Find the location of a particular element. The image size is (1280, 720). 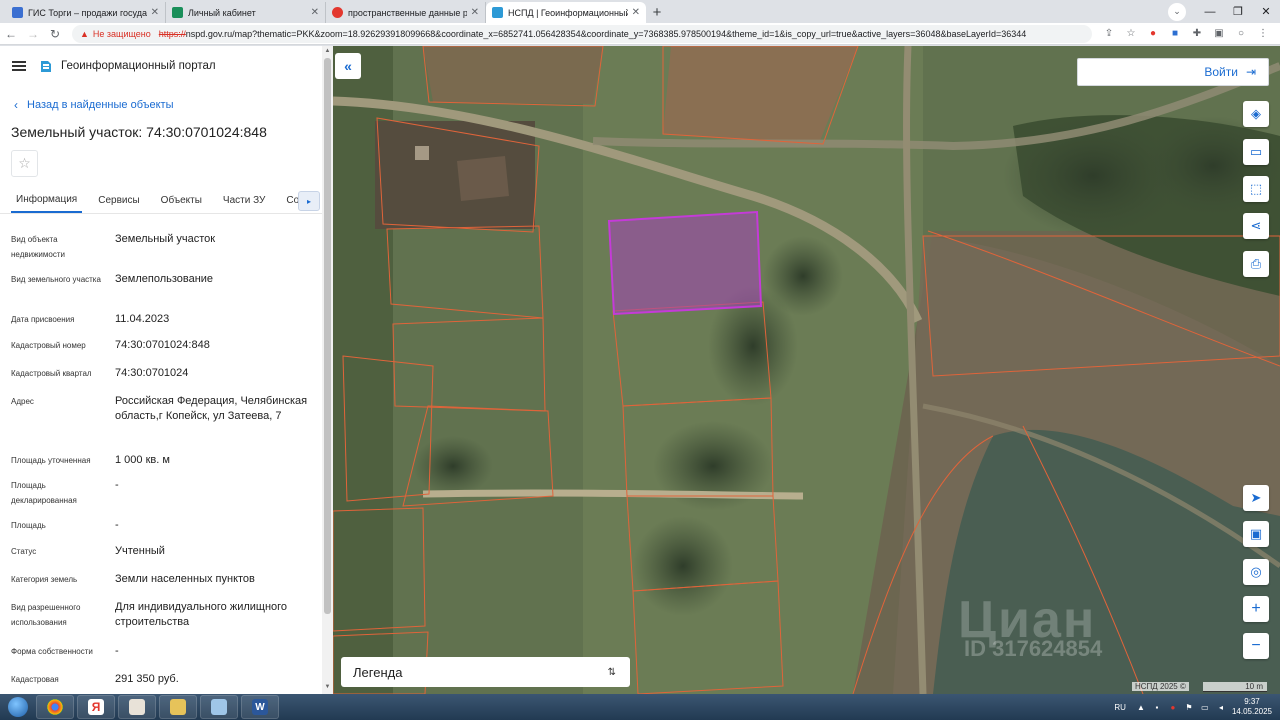

favorite-star-button: ☆ is located at coordinates (24, 163).